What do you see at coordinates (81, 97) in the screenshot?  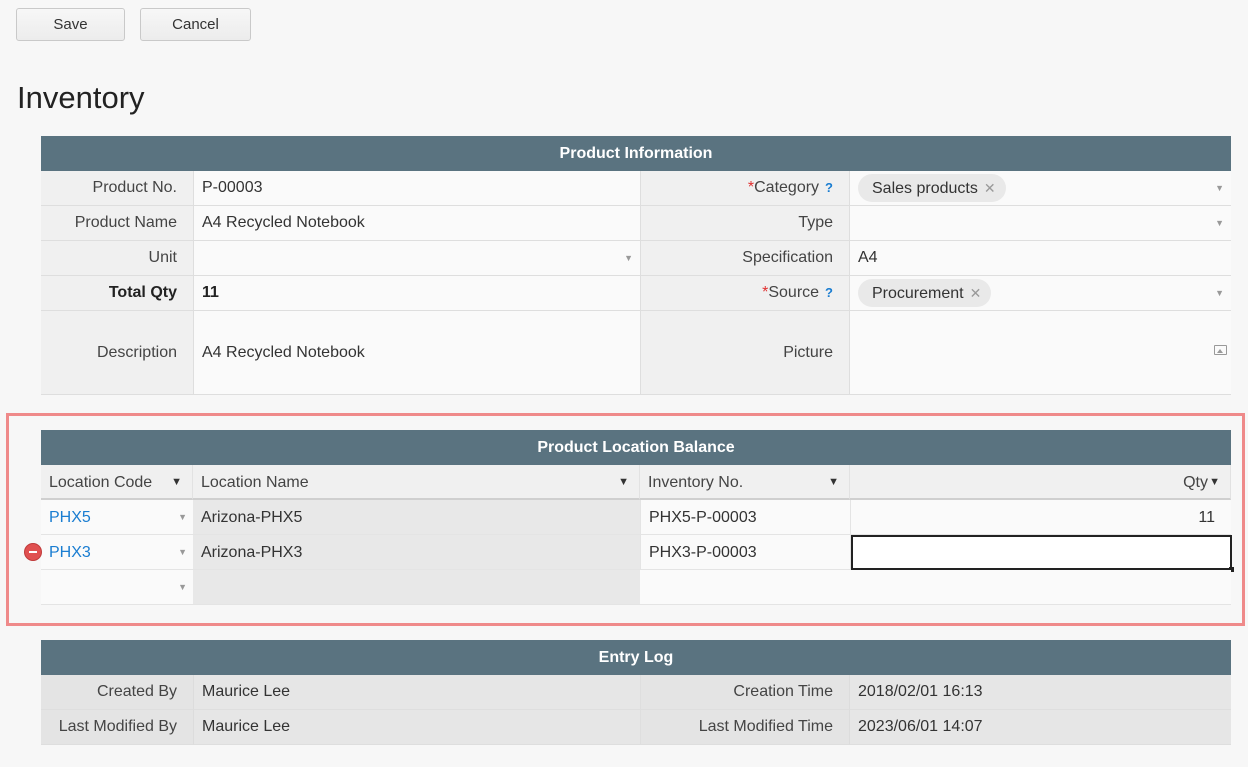 I see `page-title: Inventory` at bounding box center [81, 97].